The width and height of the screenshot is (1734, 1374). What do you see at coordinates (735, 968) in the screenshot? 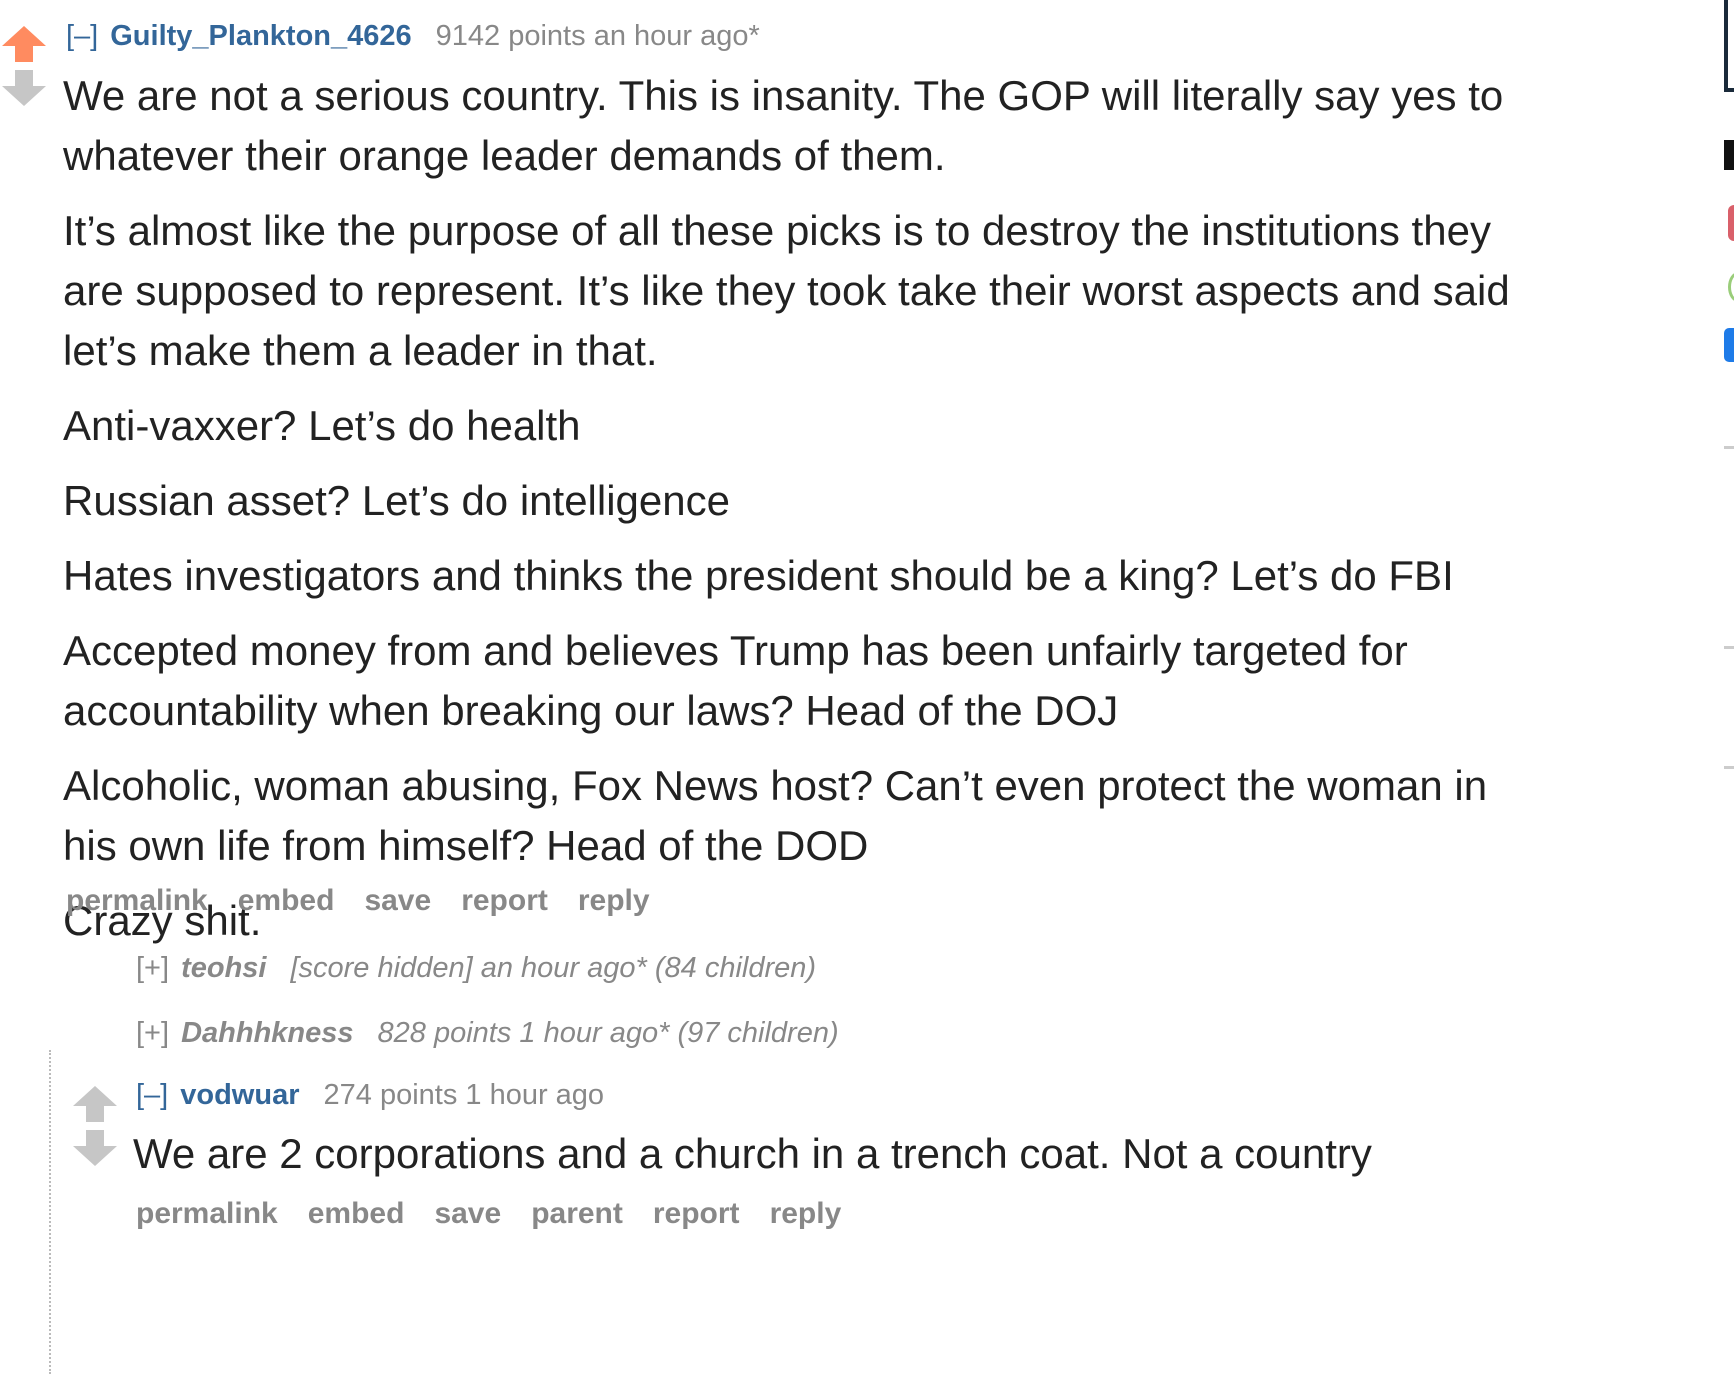
I see `children-count: (84 children)` at bounding box center [735, 968].